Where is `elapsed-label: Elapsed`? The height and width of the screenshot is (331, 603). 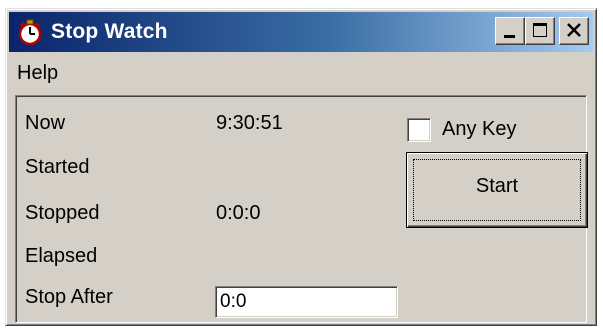
elapsed-label: Elapsed is located at coordinates (61, 256).